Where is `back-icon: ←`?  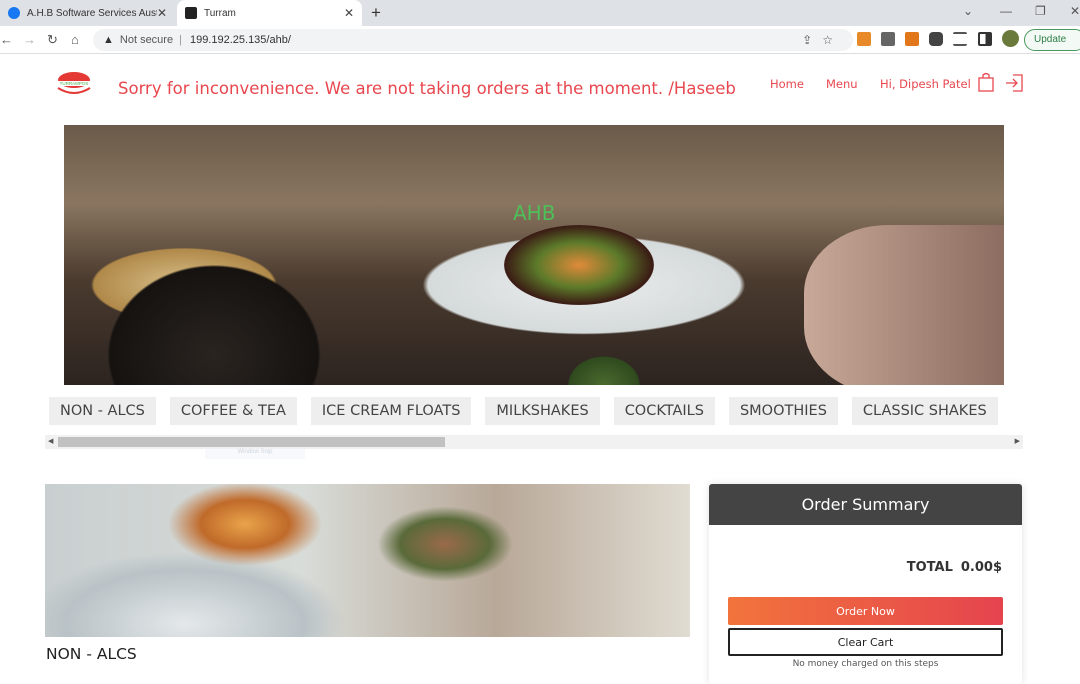 back-icon: ← is located at coordinates (6, 39).